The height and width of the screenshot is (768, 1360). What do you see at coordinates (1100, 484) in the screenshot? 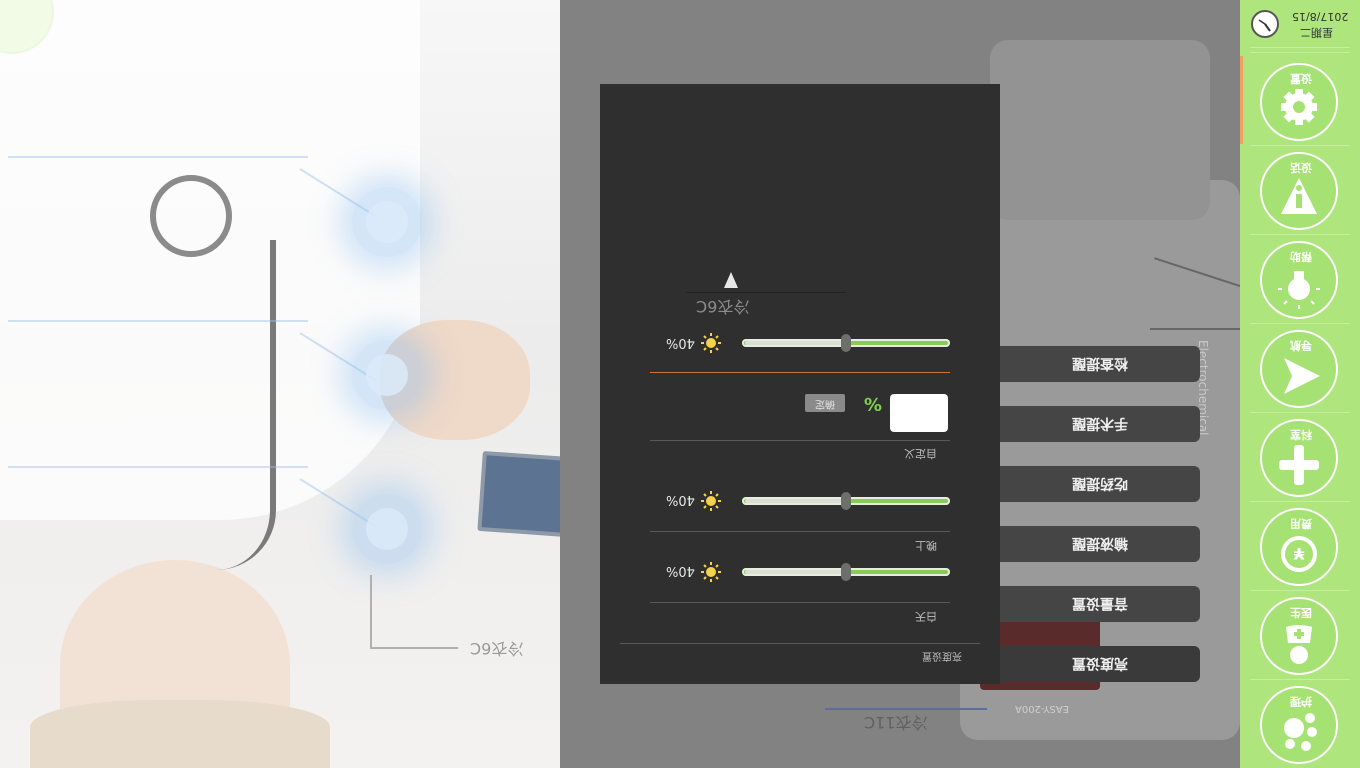
I see `menu-item-medicine-reminder: 吃药提醒` at bounding box center [1100, 484].